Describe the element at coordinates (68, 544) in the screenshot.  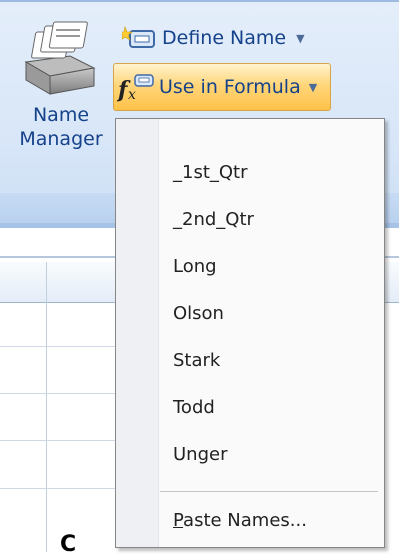
I see `cell-text: C` at that location.